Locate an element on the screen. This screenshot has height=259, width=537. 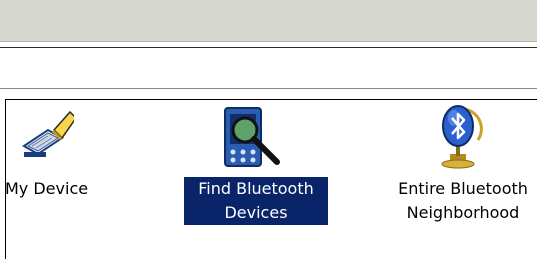
bluetooth-globe-icon is located at coordinates (459, 137).